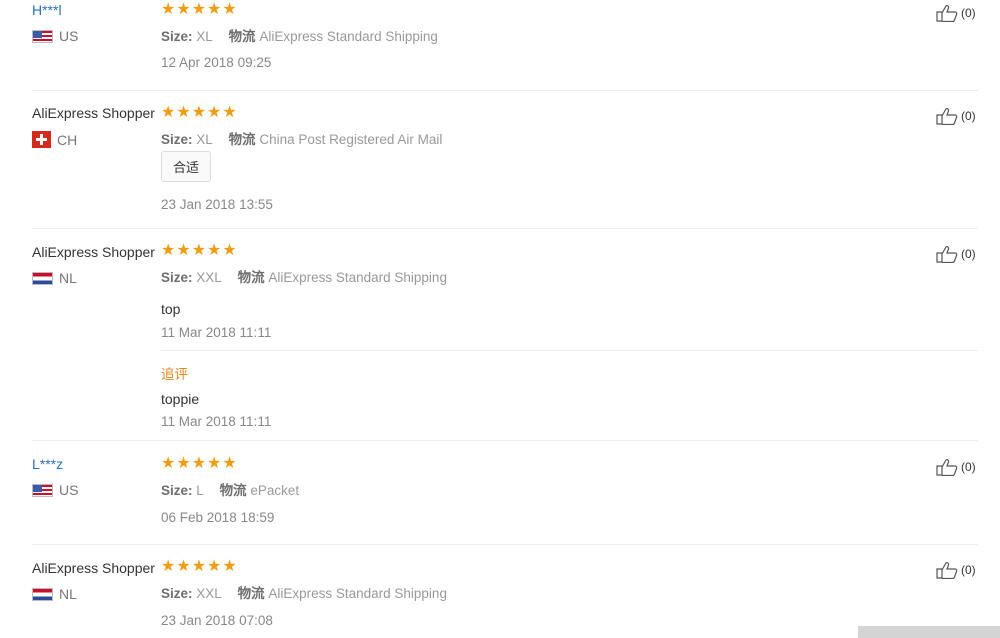 This screenshot has width=1000, height=638. I want to click on shipping-value: ePacket, so click(275, 490).